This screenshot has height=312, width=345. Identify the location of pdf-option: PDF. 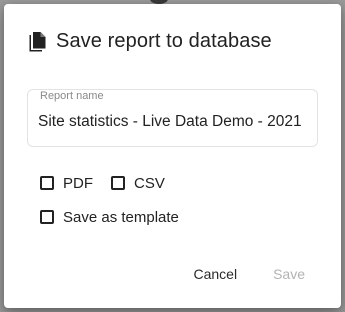
(66, 183).